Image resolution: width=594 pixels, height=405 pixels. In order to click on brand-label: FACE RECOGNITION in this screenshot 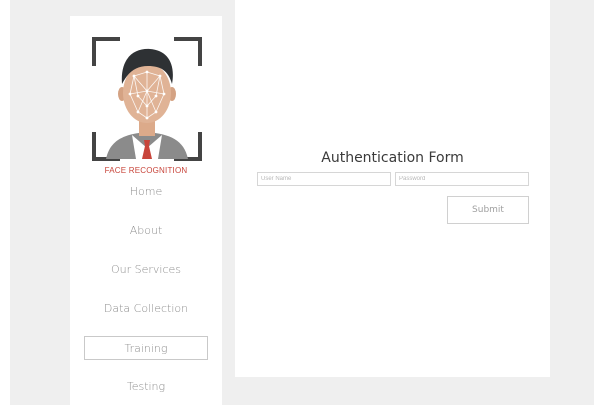, I will do `click(146, 170)`.